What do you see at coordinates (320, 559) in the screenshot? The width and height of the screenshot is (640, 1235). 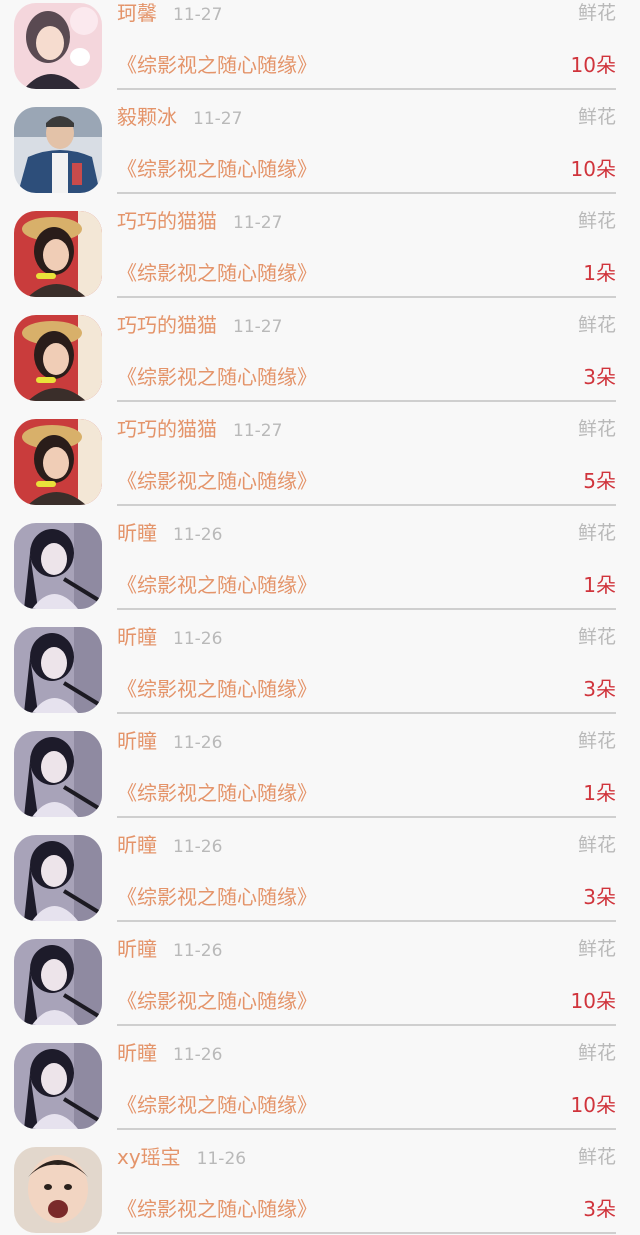 I see `list-item: 昕瞳 11-26 鲜花 《综影视之随心随缘》 1朵` at bounding box center [320, 559].